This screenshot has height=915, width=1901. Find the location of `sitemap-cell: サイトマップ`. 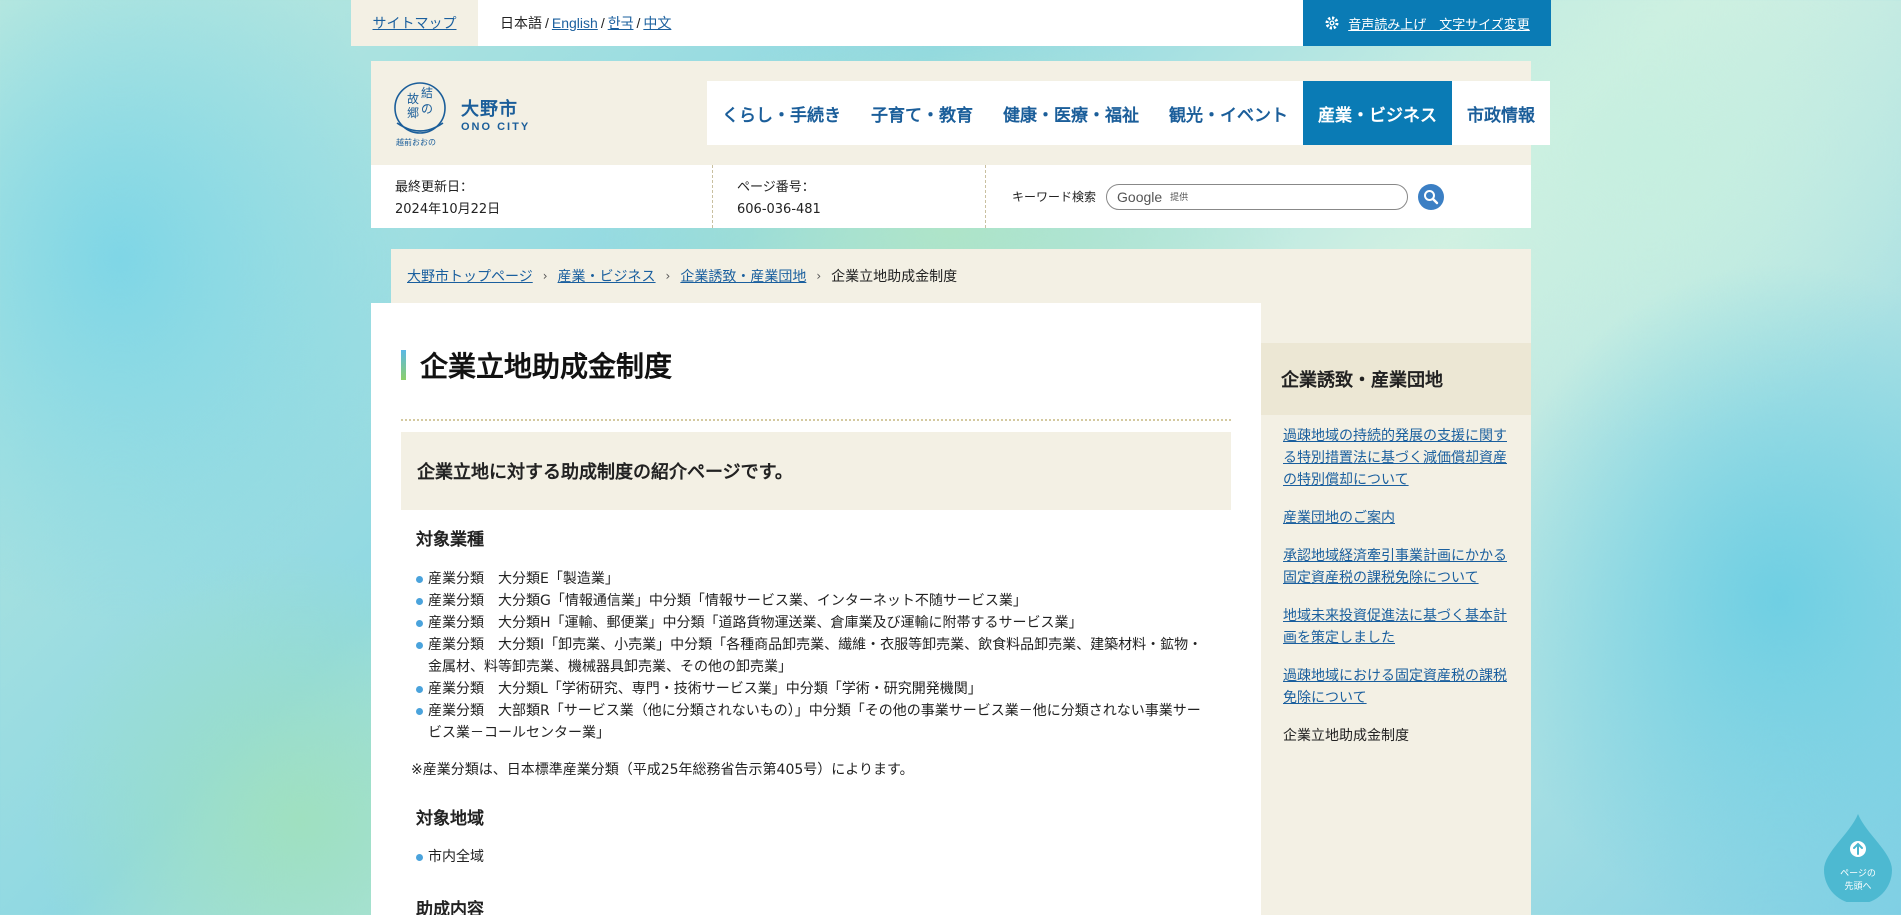

sitemap-cell: サイトマップ is located at coordinates (414, 23).